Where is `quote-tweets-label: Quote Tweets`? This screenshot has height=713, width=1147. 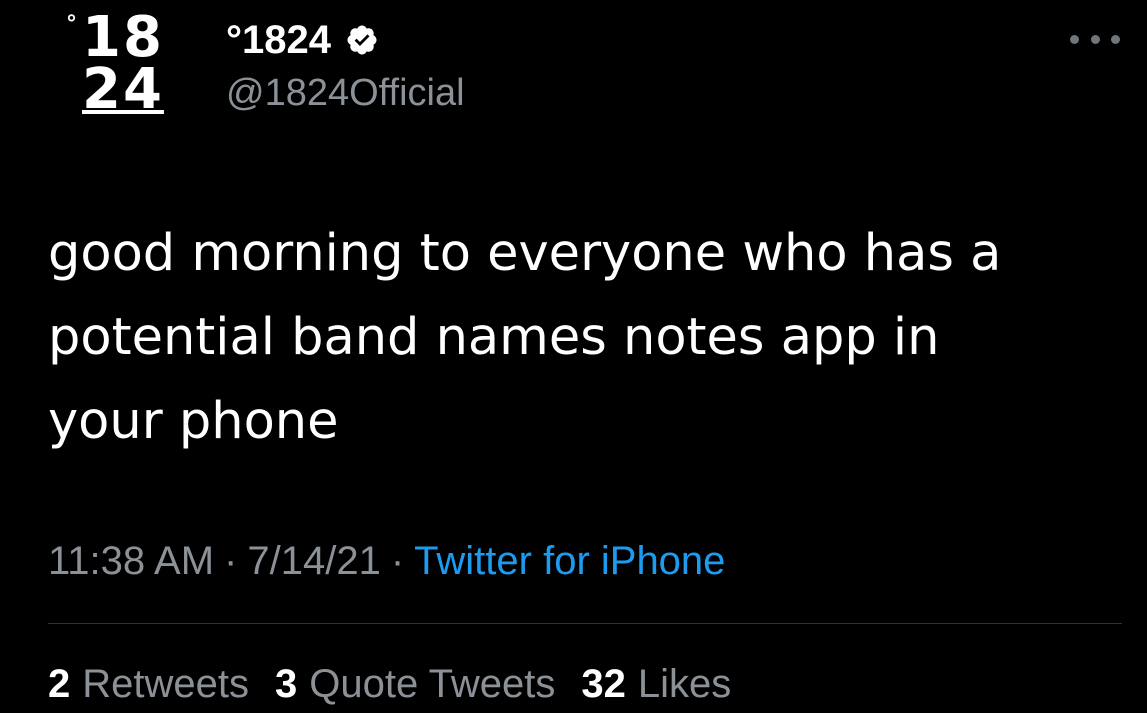 quote-tweets-label: Quote Tweets is located at coordinates (432, 684).